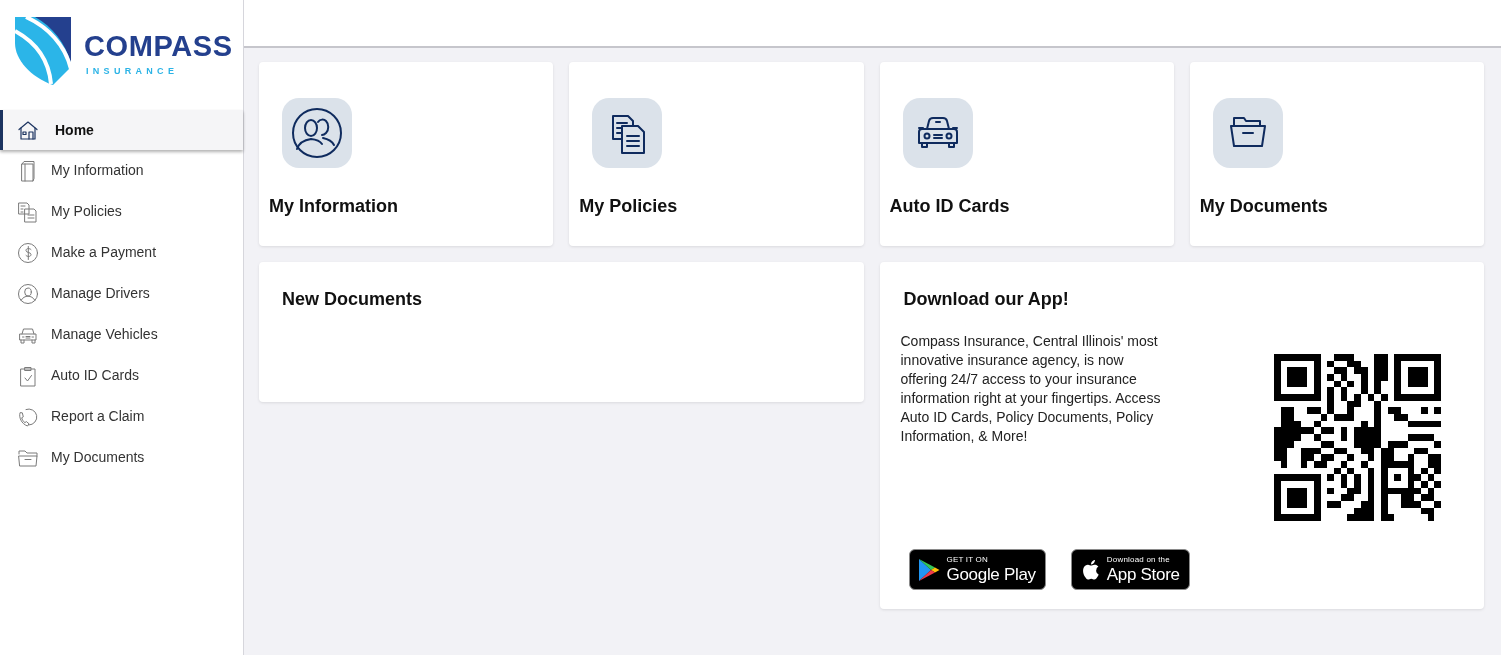 The height and width of the screenshot is (655, 1501). Describe the element at coordinates (1130, 569) in the screenshot. I see `store-badge-link: Download on the App Store` at that location.